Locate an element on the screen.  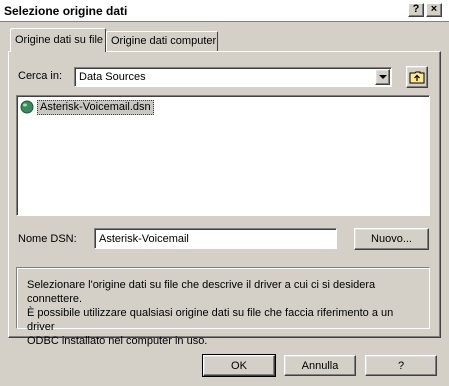
look-in-dropdown: Data Sources is located at coordinates (233, 77).